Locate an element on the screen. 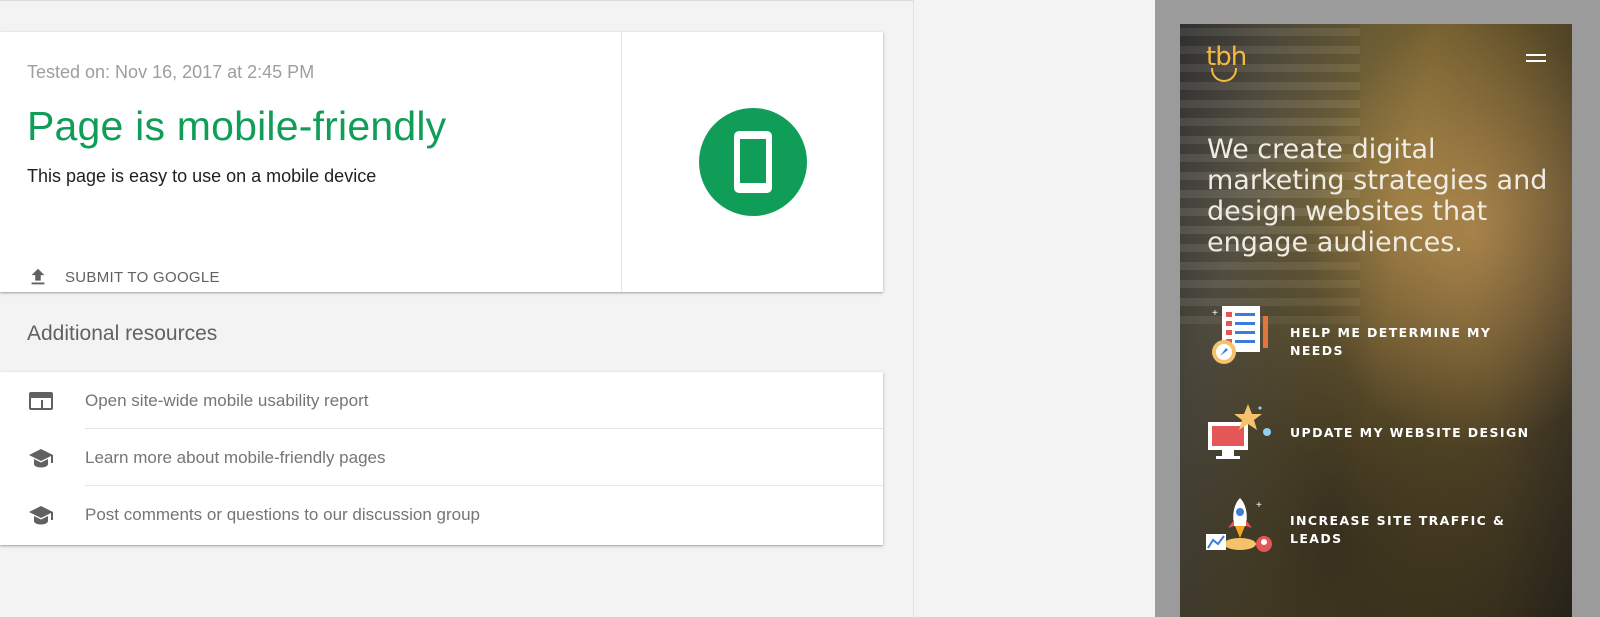 This screenshot has height=617, width=1600. result-status-area is located at coordinates (752, 162).